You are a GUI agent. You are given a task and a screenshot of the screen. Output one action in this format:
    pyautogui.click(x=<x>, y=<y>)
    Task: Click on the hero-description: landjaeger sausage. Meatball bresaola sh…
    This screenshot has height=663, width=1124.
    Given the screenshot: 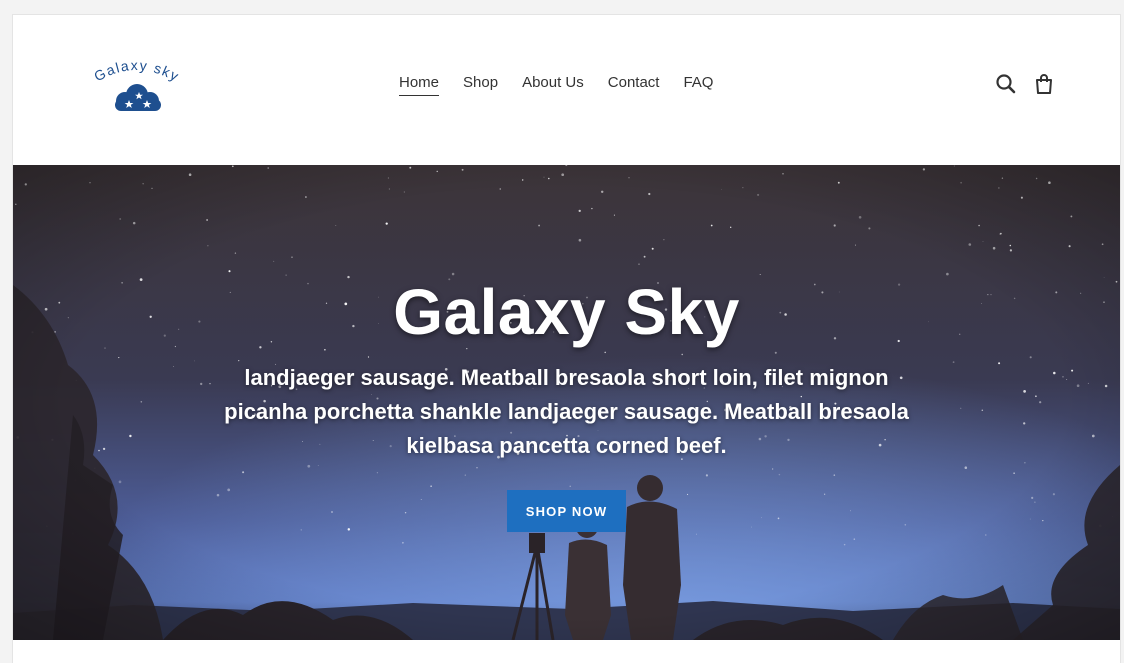 What is the action you would take?
    pyautogui.click(x=566, y=411)
    